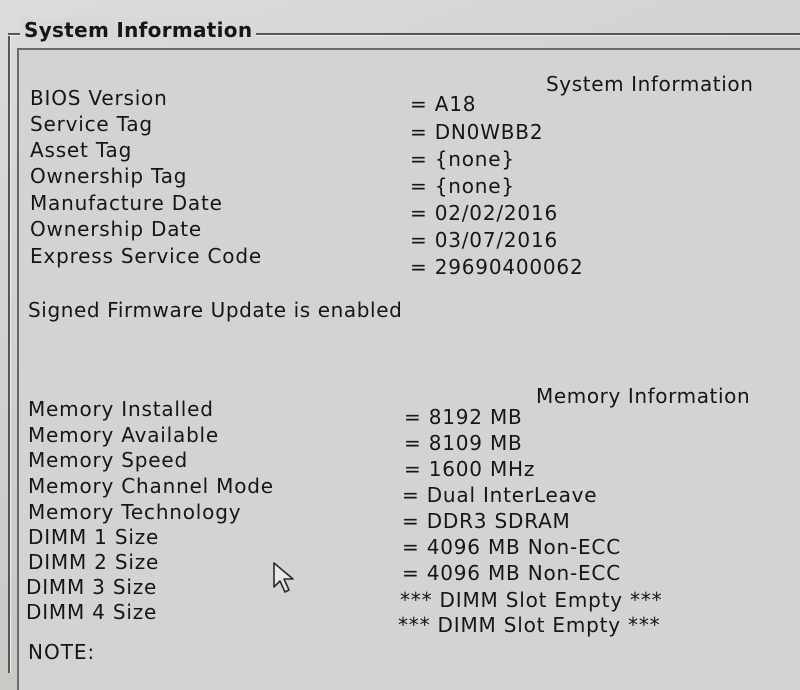 The image size is (800, 690). Describe the element at coordinates (283, 577) in the screenshot. I see `mouse-pointer-icon` at that location.